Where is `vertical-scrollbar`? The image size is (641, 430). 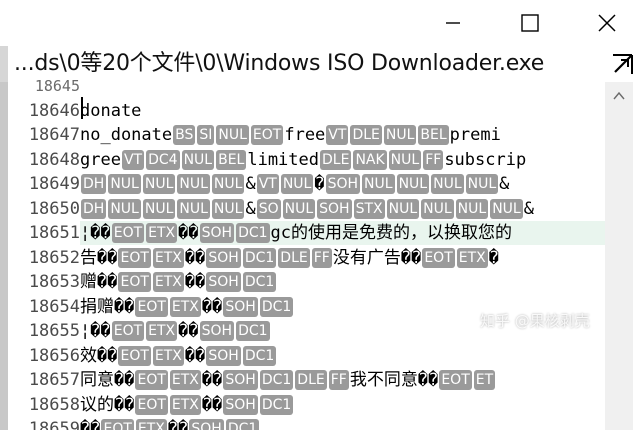 vertical-scrollbar is located at coordinates (619, 256).